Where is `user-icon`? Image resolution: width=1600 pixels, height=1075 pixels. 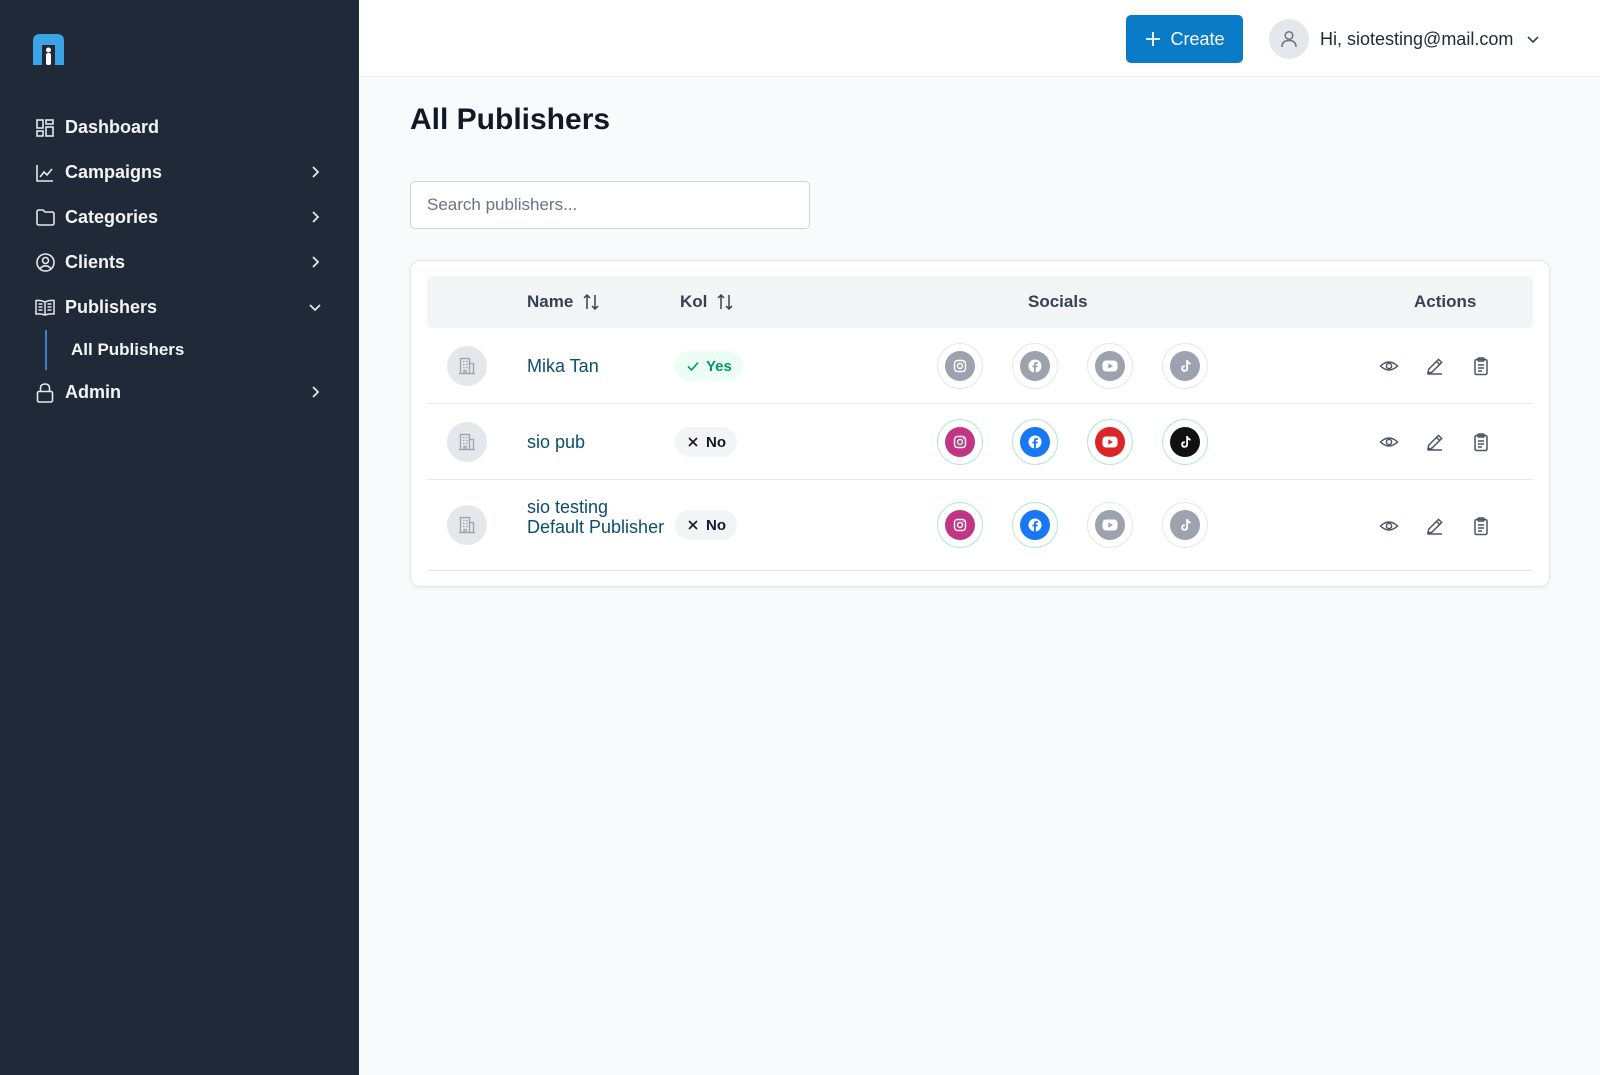
user-icon is located at coordinates (1289, 39).